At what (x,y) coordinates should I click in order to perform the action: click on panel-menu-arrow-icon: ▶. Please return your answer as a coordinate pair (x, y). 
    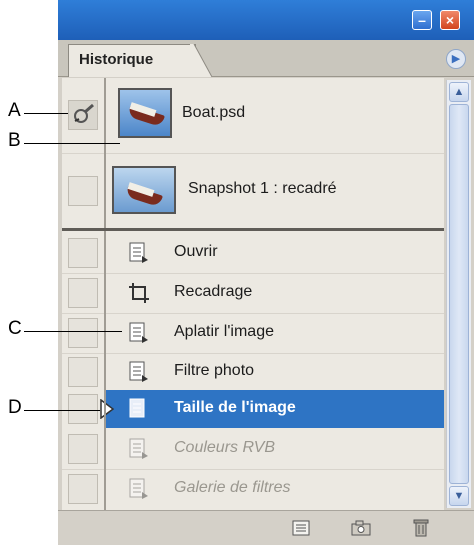
    Looking at the image, I should click on (456, 59).